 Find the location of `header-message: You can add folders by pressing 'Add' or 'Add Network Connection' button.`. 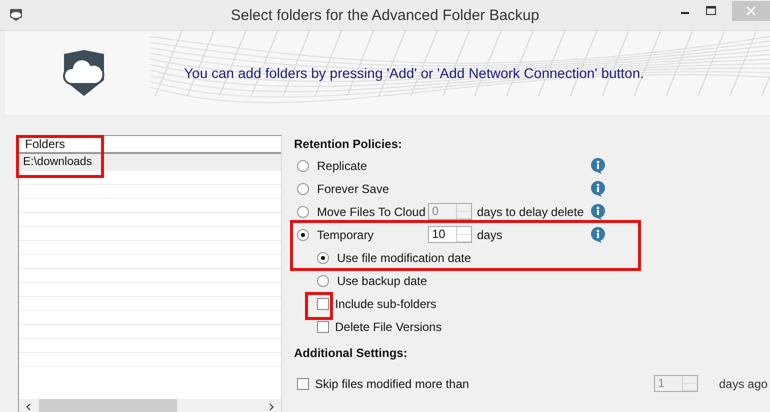

header-message: You can add folders by pressing 'Add' or 'Add Network Connection' button. is located at coordinates (414, 73).